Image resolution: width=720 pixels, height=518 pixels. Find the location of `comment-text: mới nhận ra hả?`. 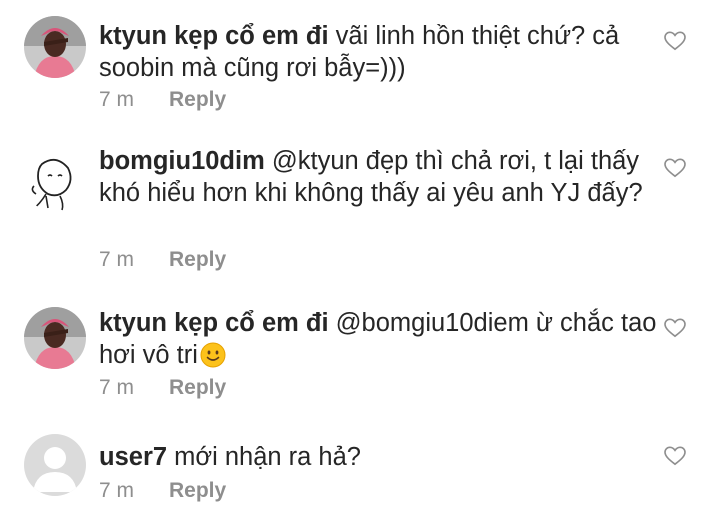

comment-text: mới nhận ra hả? is located at coordinates (267, 457).